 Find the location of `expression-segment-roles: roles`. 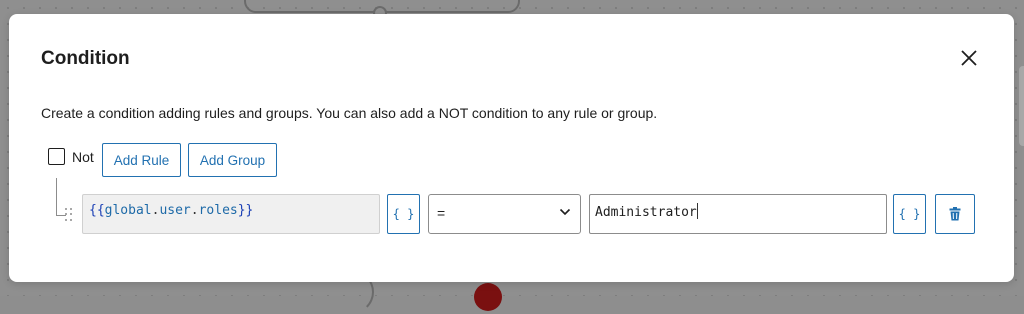

expression-segment-roles: roles is located at coordinates (218, 210).